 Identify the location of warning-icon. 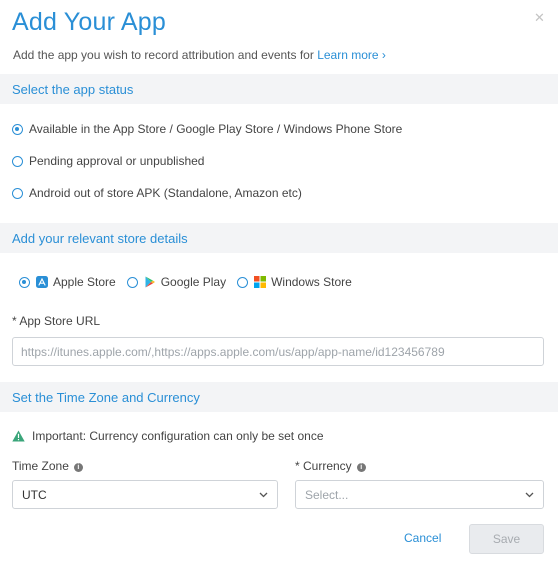
(18, 436).